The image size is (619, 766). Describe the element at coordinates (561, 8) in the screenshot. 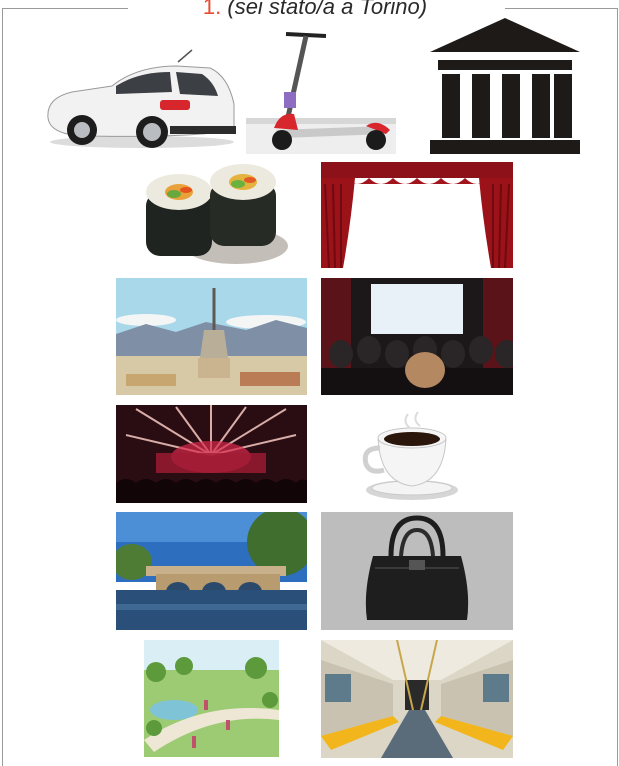

I see `frame-top-right` at that location.